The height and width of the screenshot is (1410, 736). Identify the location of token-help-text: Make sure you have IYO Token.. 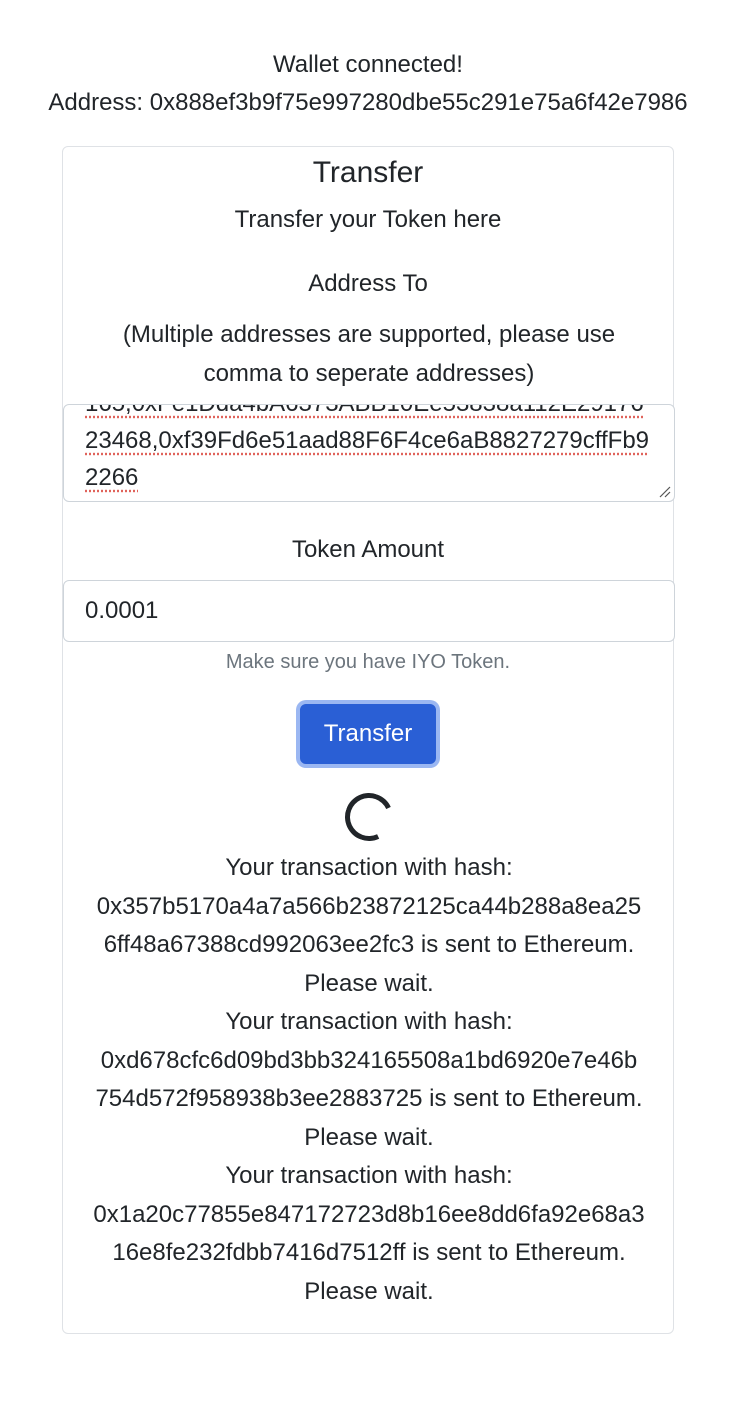
(368, 662).